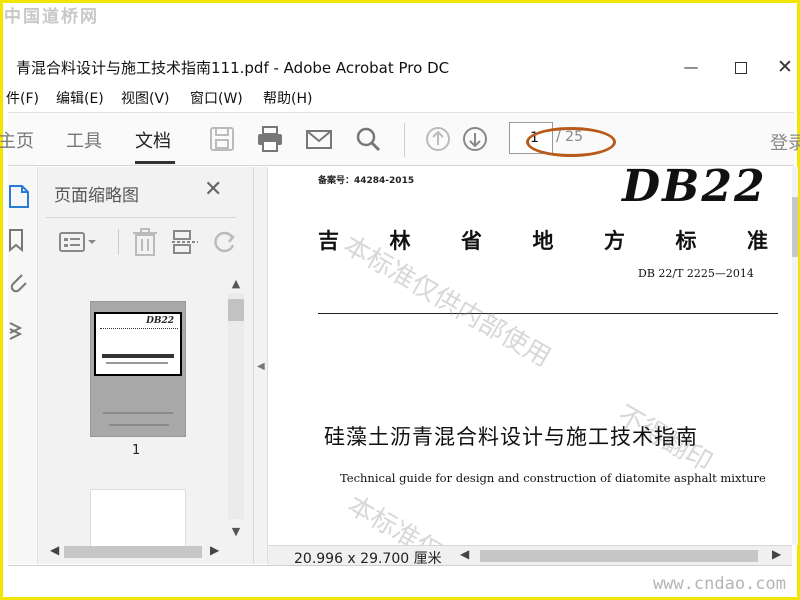 Image resolution: width=800 pixels, height=600 pixels. What do you see at coordinates (785, 142) in the screenshot?
I see `login-link: 登录` at bounding box center [785, 142].